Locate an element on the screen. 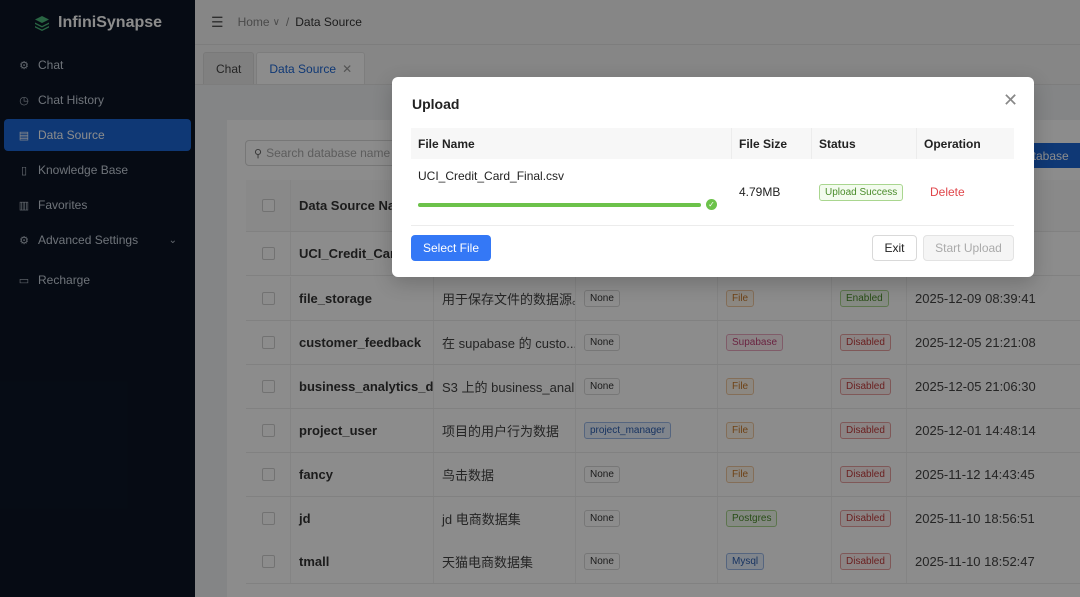  check-circle-icon: ✓ is located at coordinates (711, 204).